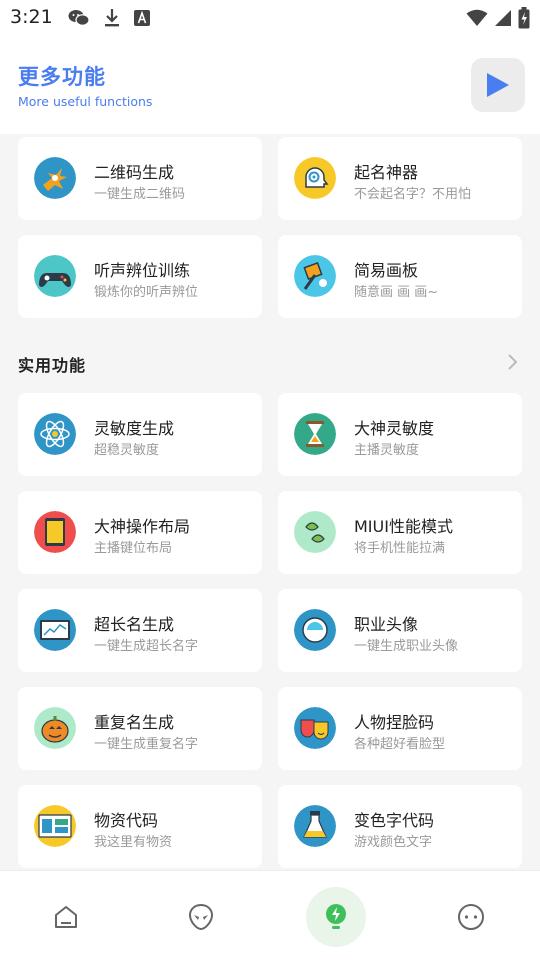 The height and width of the screenshot is (960, 540). Describe the element at coordinates (55, 276) in the screenshot. I see `gamepad-icon` at that location.